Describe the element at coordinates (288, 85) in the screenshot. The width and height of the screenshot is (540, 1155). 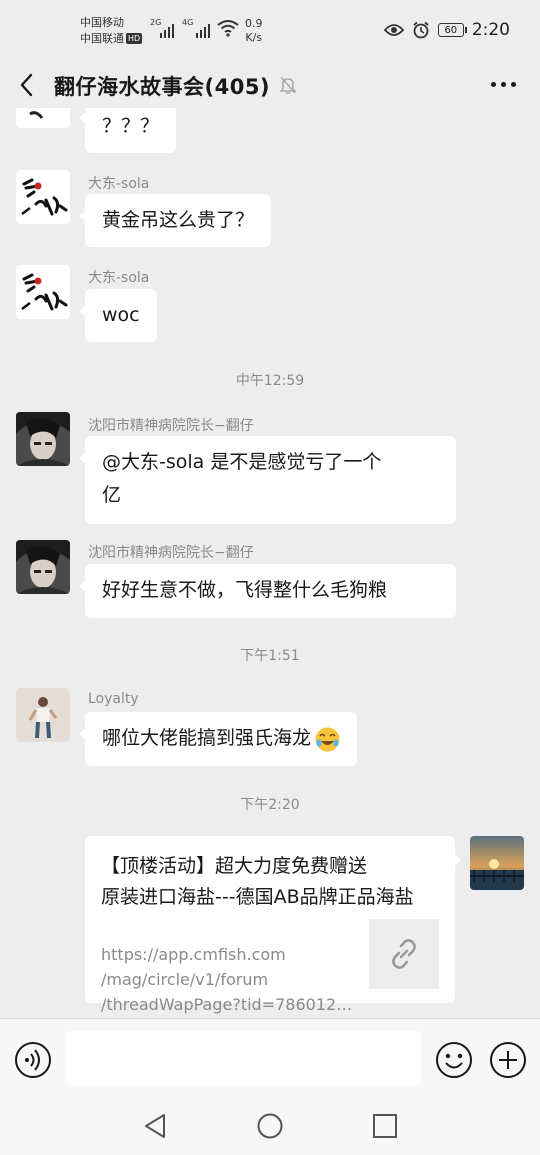
I see `mute-bell-icon` at that location.